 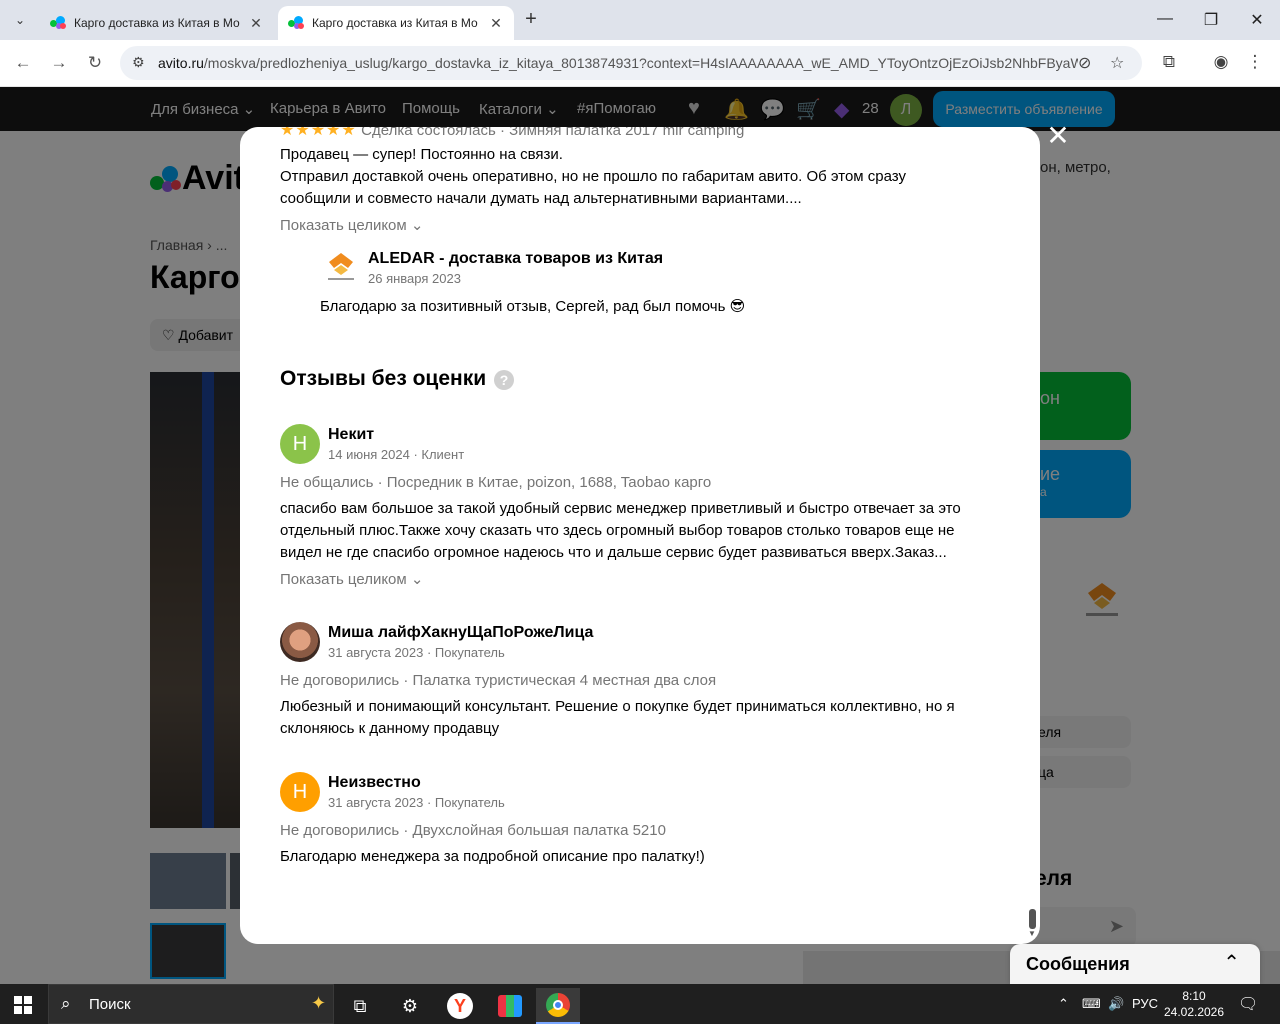 I want to click on rating-stars-icon: ★★★★★, so click(x=318, y=133).